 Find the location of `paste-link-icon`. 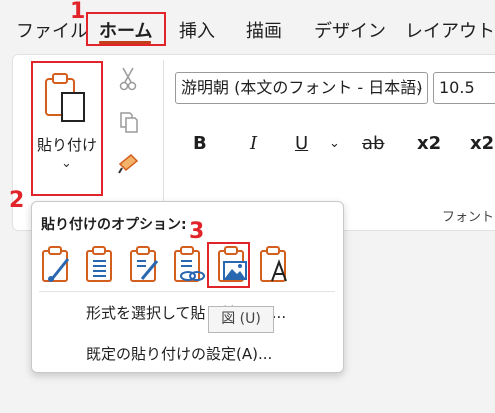

paste-link-icon is located at coordinates (189, 264).